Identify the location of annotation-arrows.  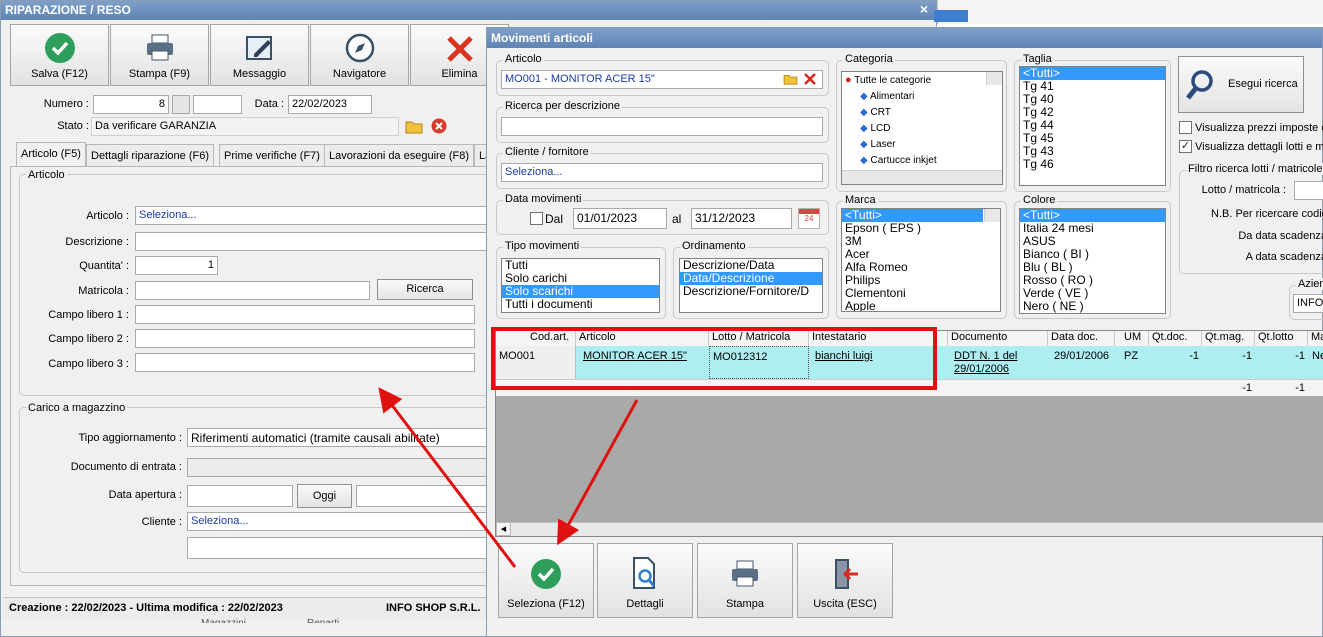
(508, 477).